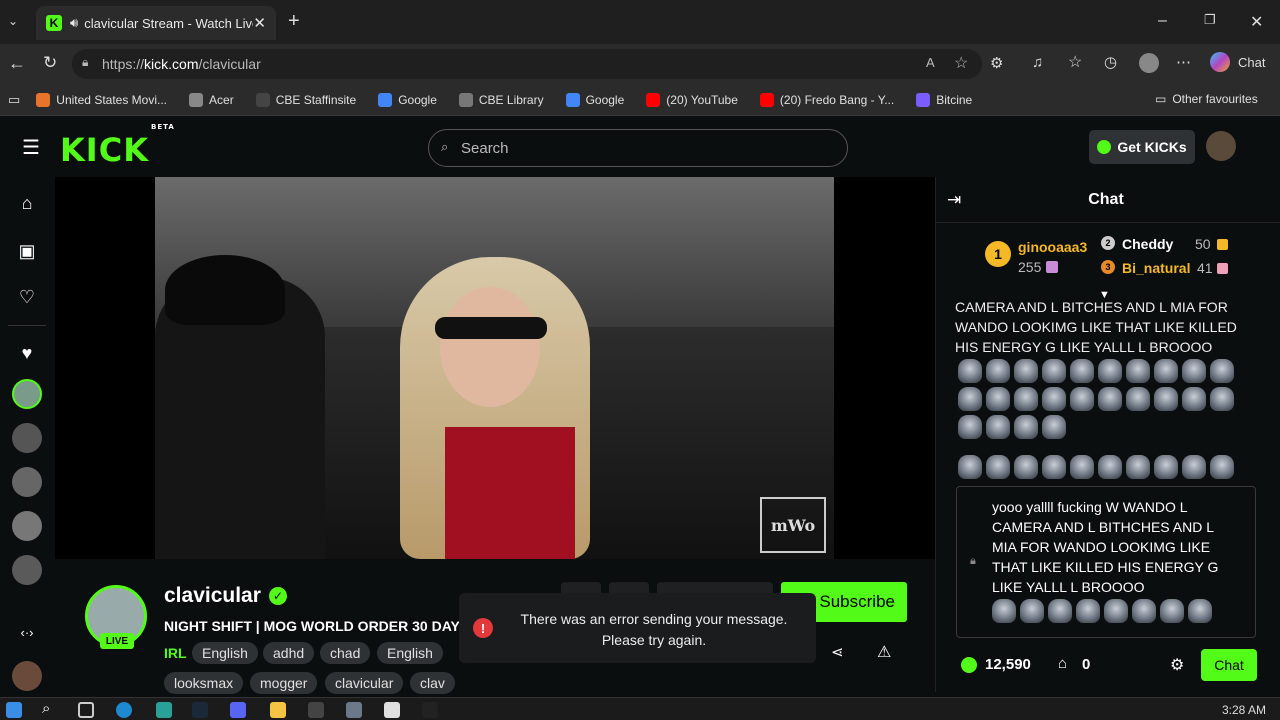 This screenshot has width=1280, height=720. I want to click on copilot-chat-button: Chat, so click(1237, 62).